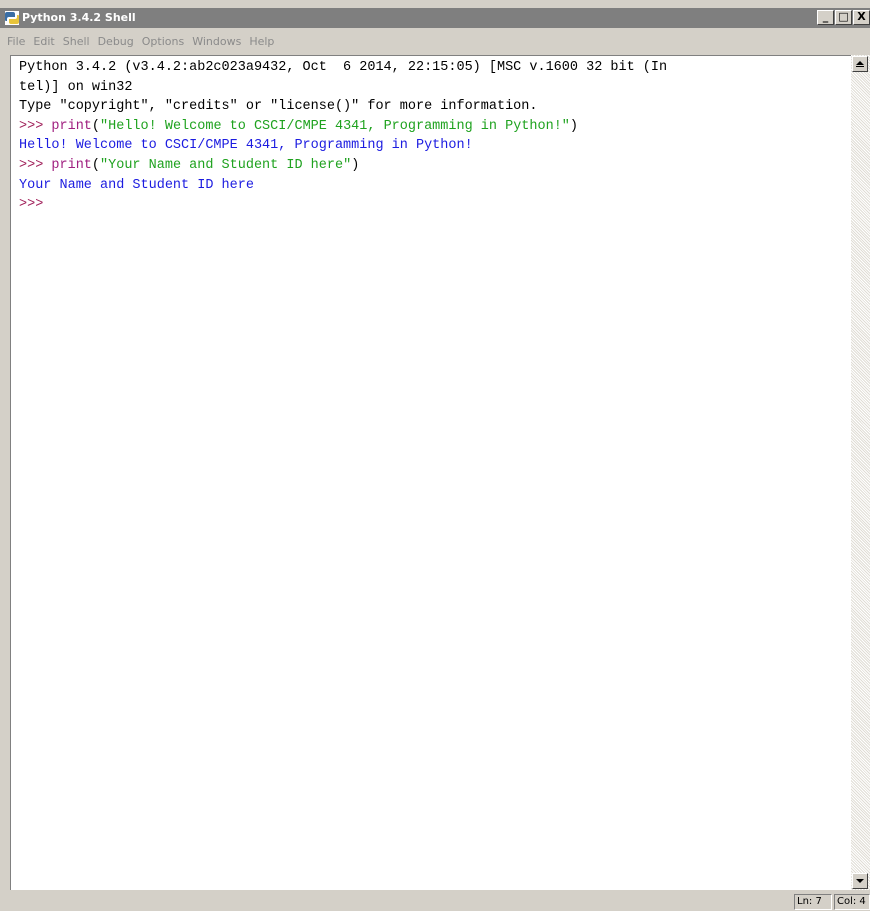  I want to click on minimize-button: _, so click(825, 17).